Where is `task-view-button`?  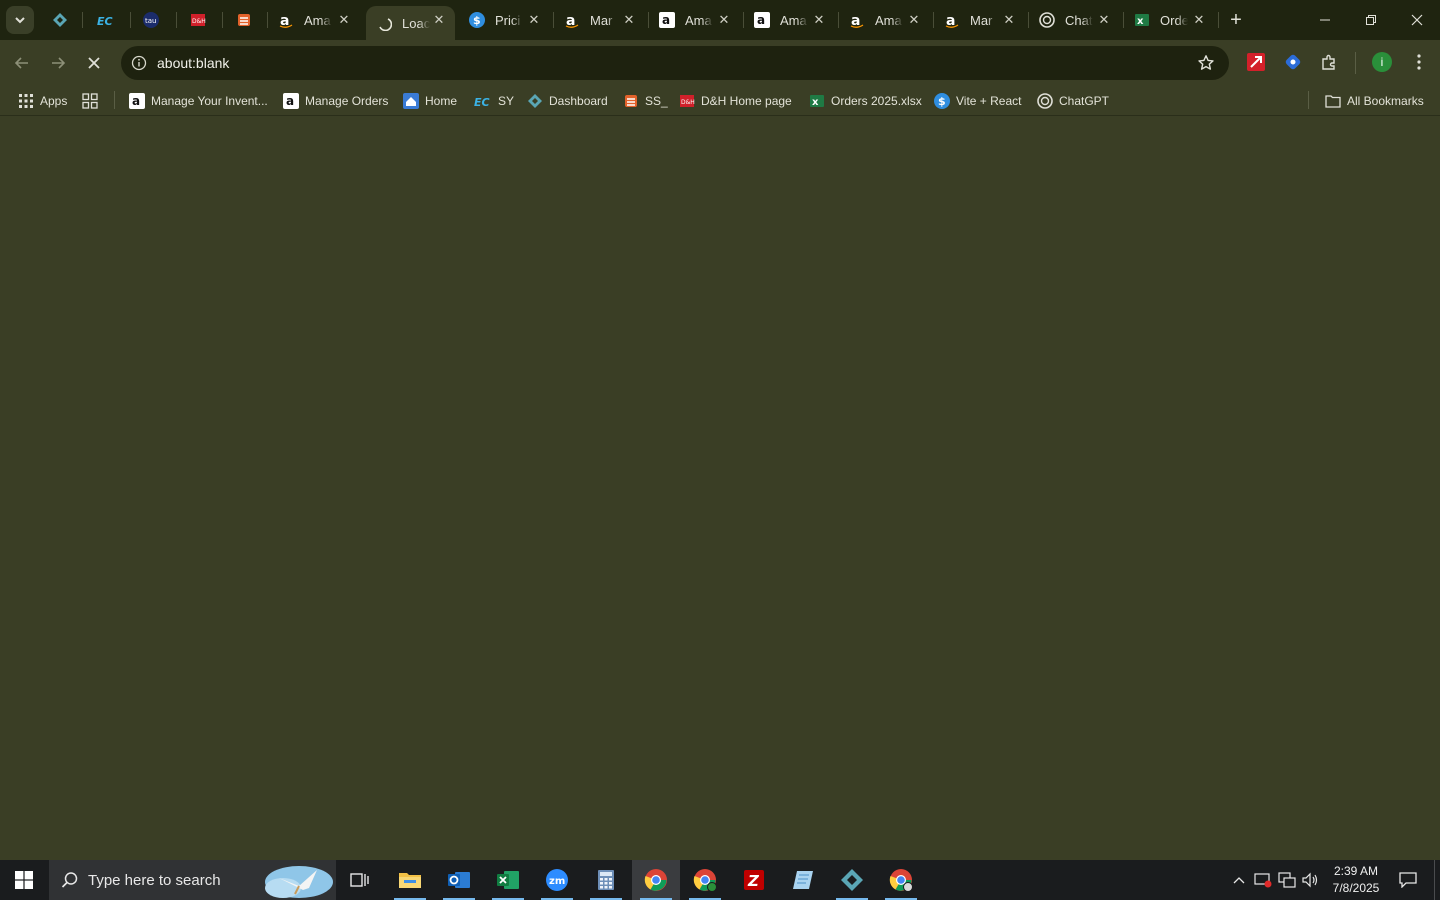
task-view-button is located at coordinates (360, 880).